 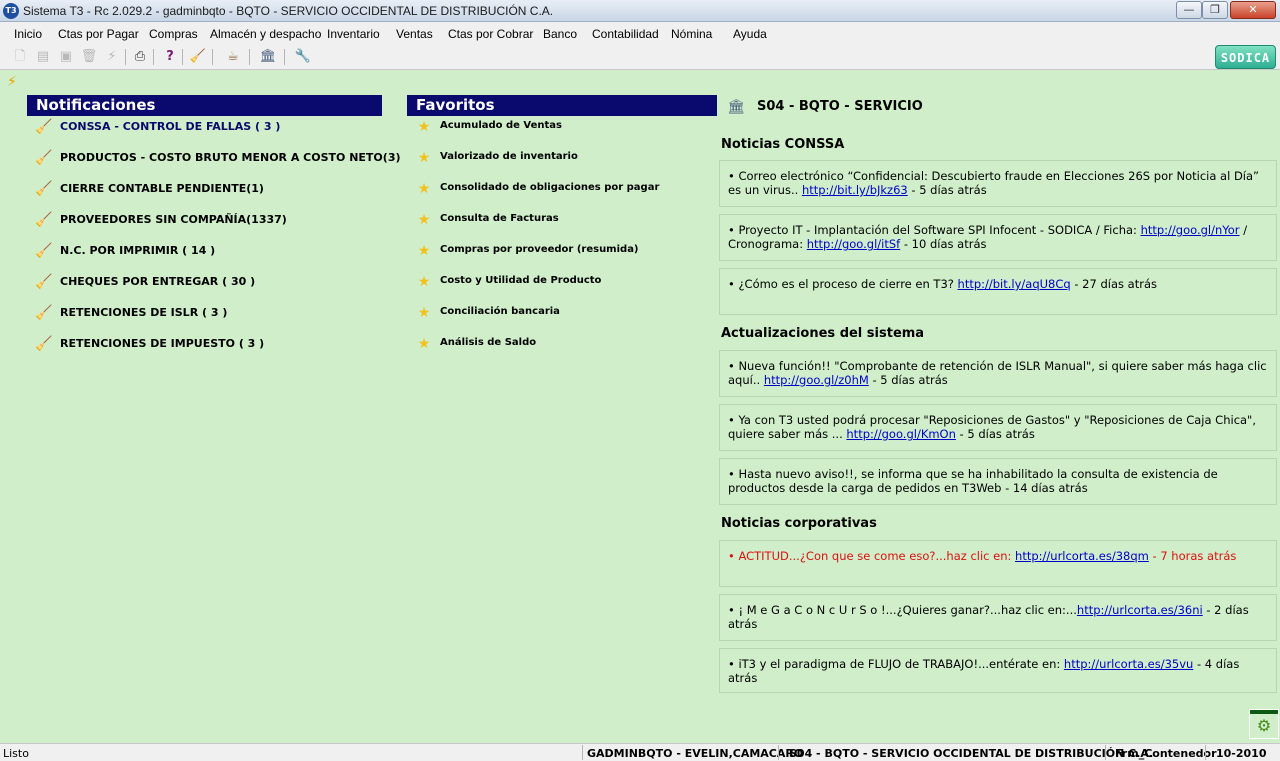 What do you see at coordinates (562, 220) in the screenshot?
I see `favorite-item: ★ Consulta de Facturas` at bounding box center [562, 220].